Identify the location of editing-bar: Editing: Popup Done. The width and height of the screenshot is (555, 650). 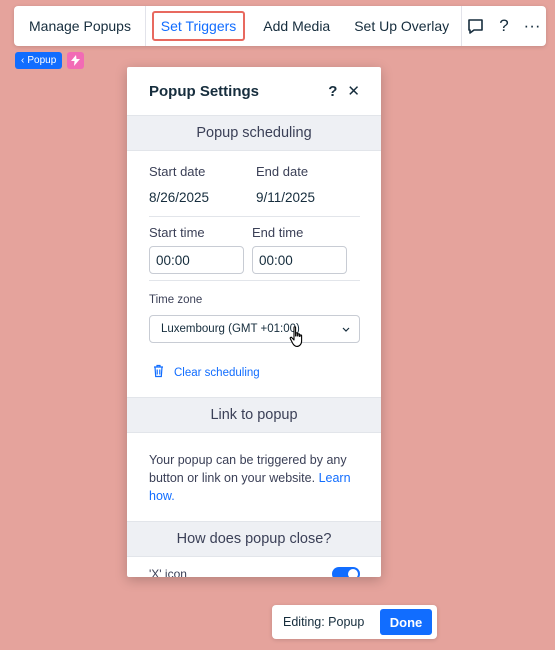
(354, 622).